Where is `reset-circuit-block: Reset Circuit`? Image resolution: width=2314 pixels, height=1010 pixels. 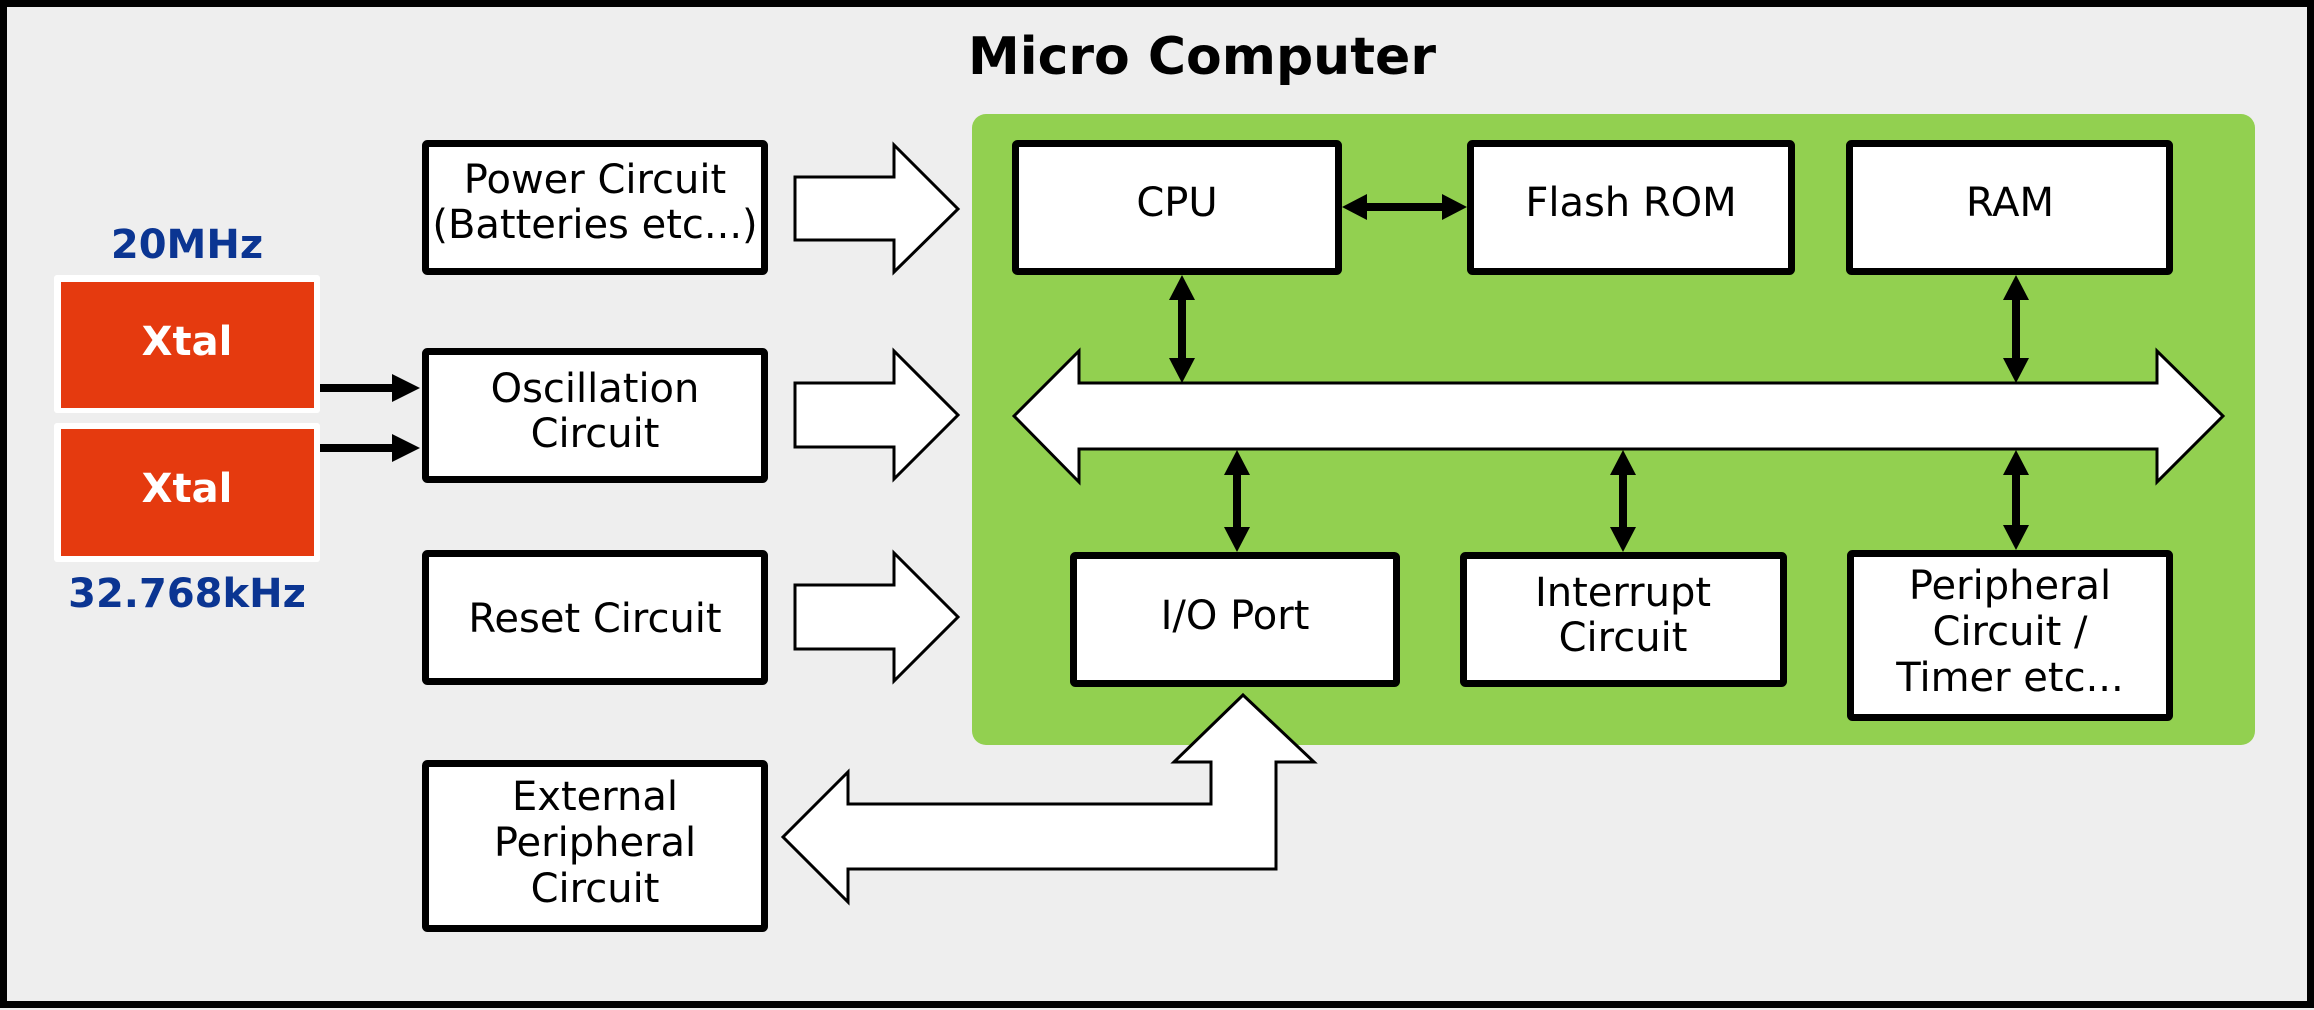 reset-circuit-block: Reset Circuit is located at coordinates (595, 617).